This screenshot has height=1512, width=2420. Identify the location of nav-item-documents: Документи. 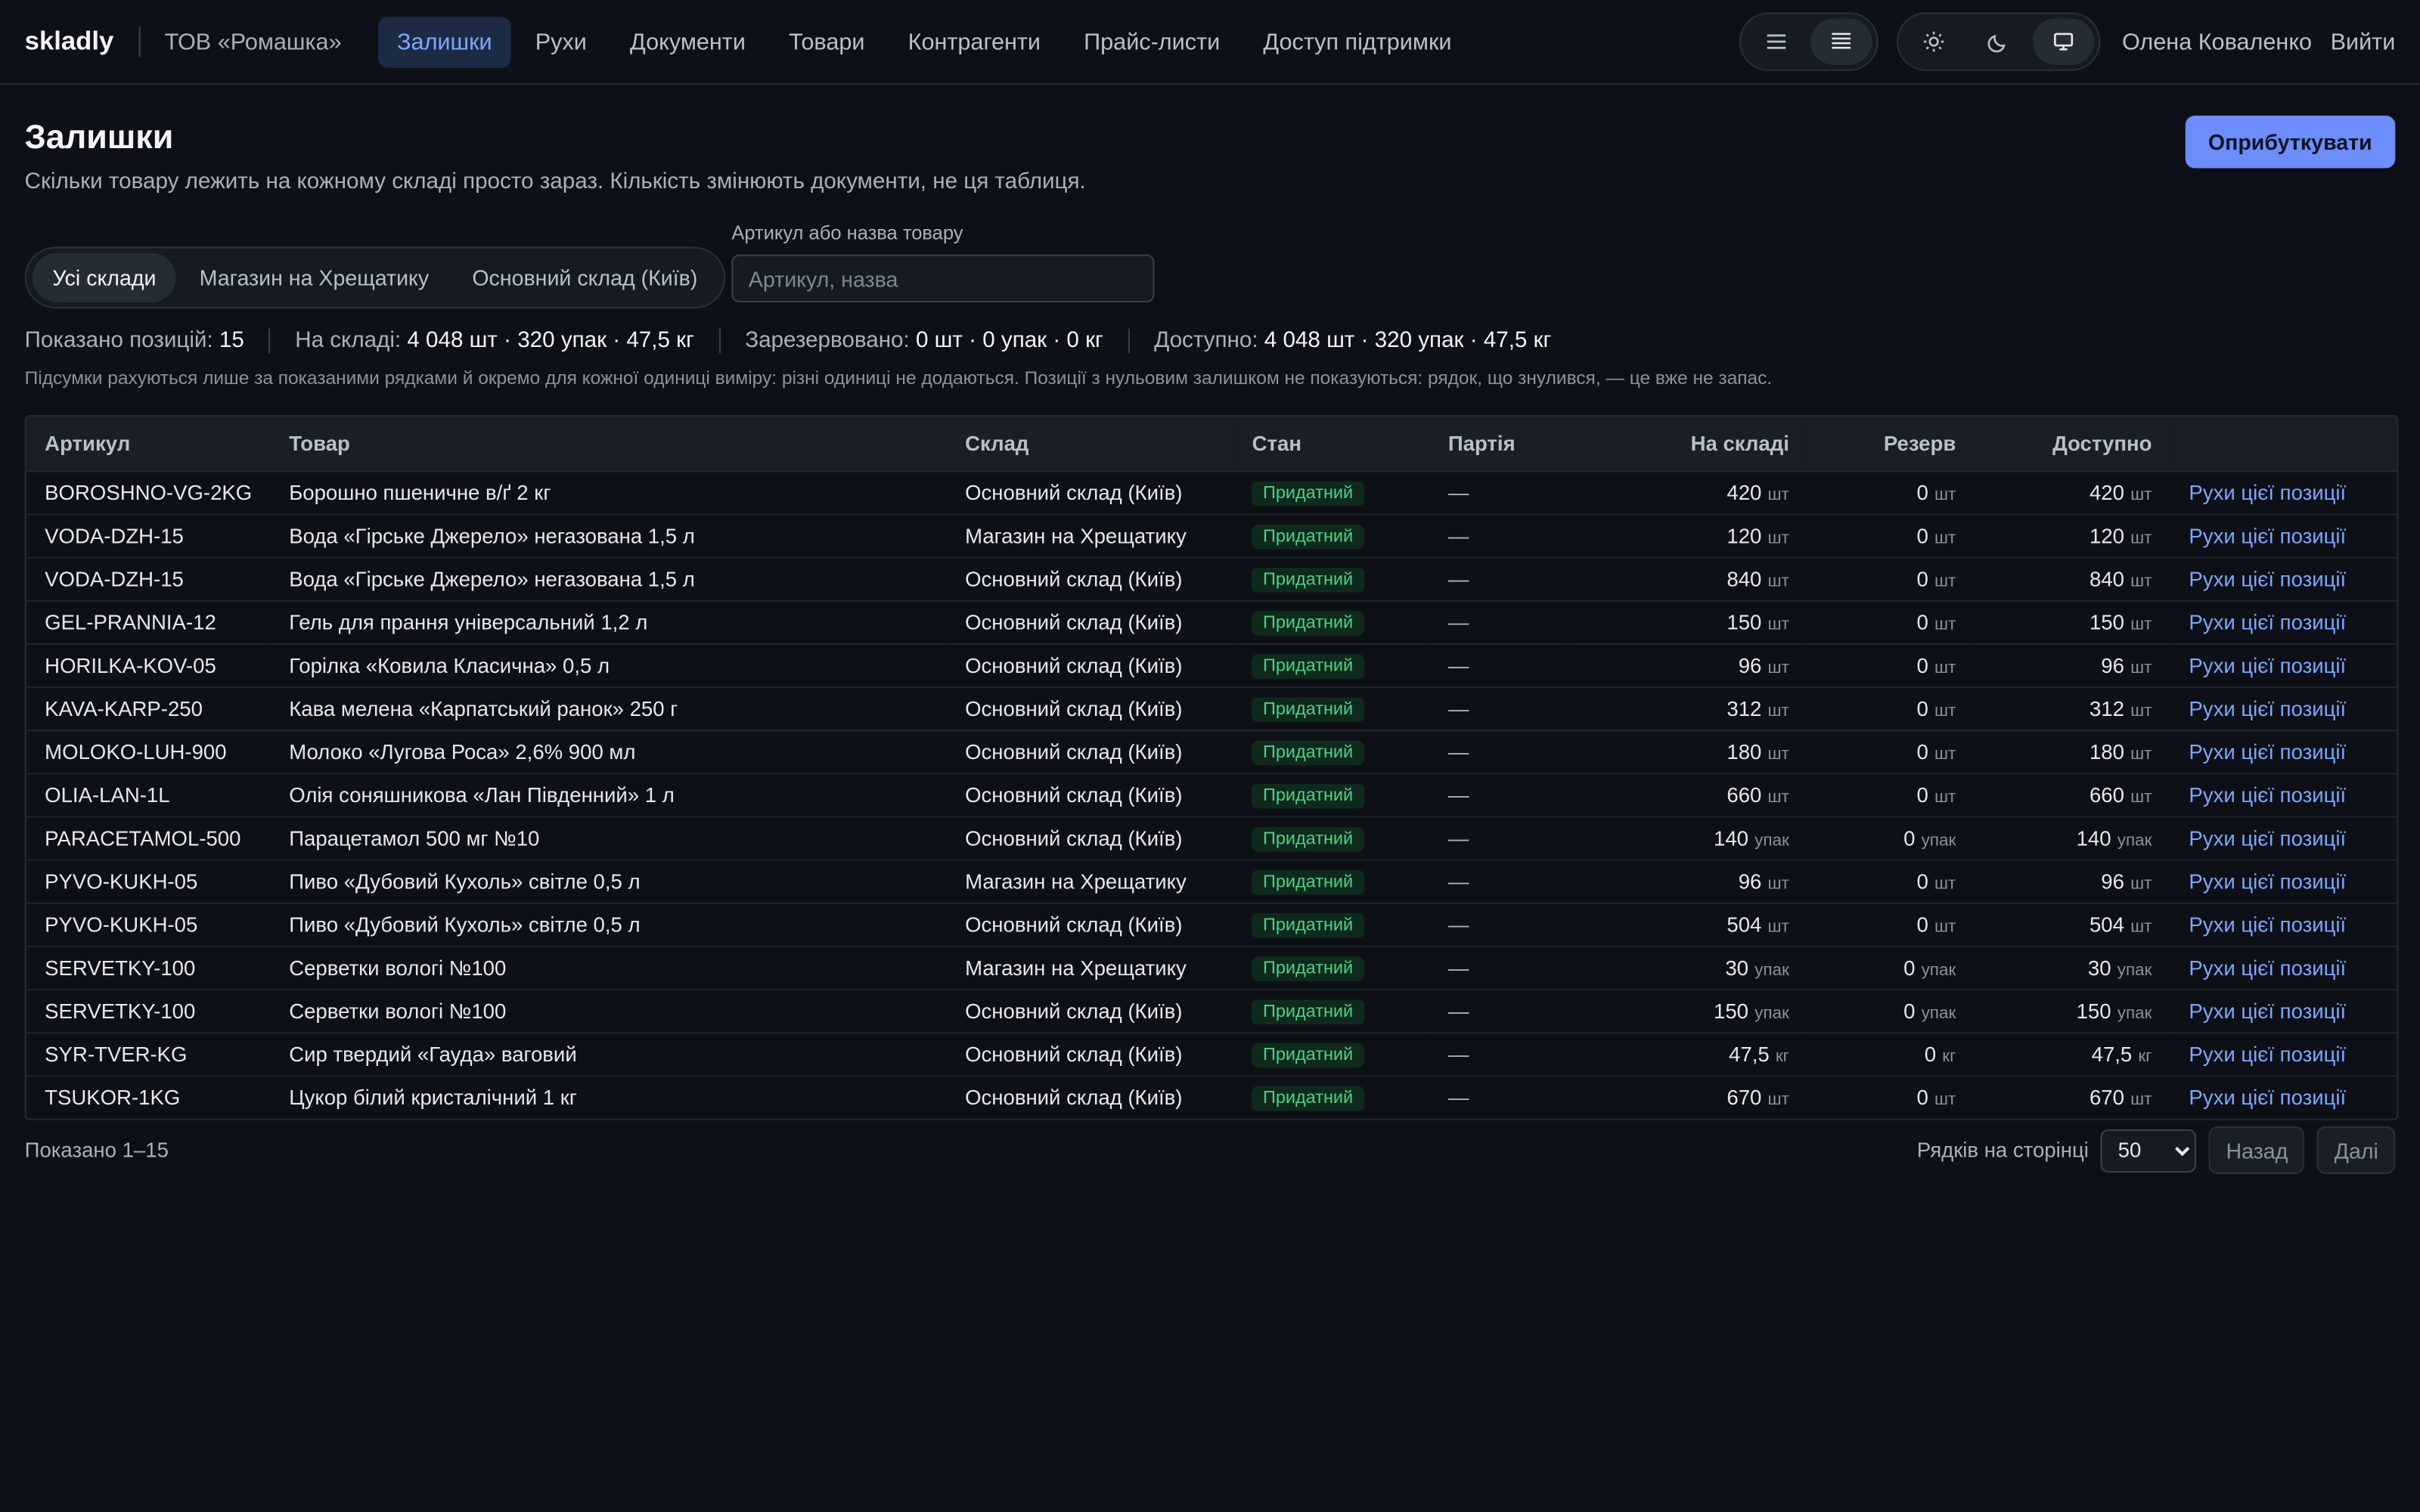
(688, 42).